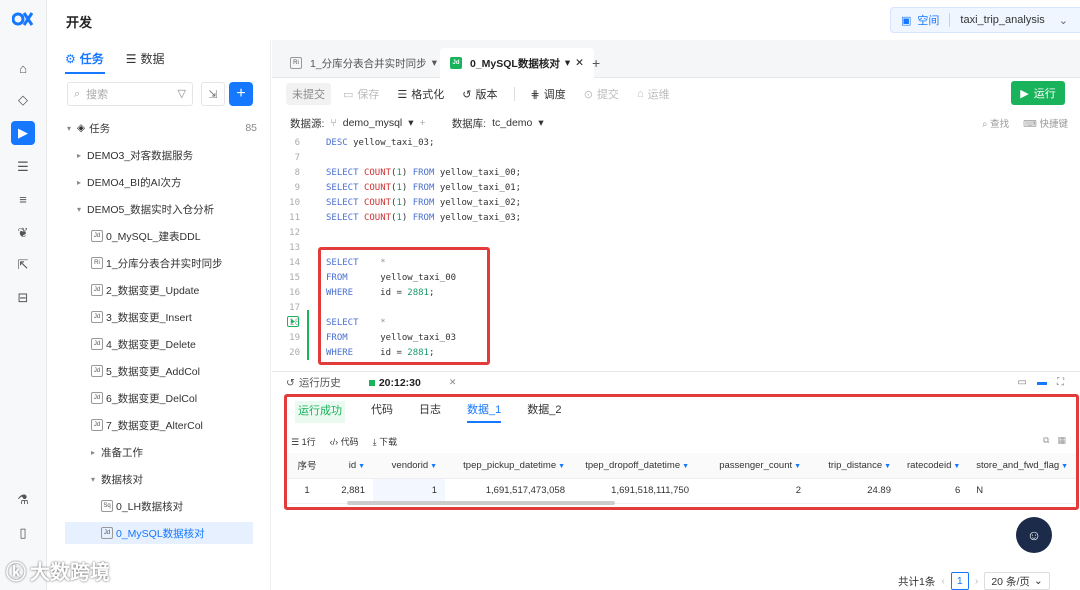  Describe the element at coordinates (159, 533) in the screenshot. I see `tree-item: Jd 0_MySQL数据核对` at that location.